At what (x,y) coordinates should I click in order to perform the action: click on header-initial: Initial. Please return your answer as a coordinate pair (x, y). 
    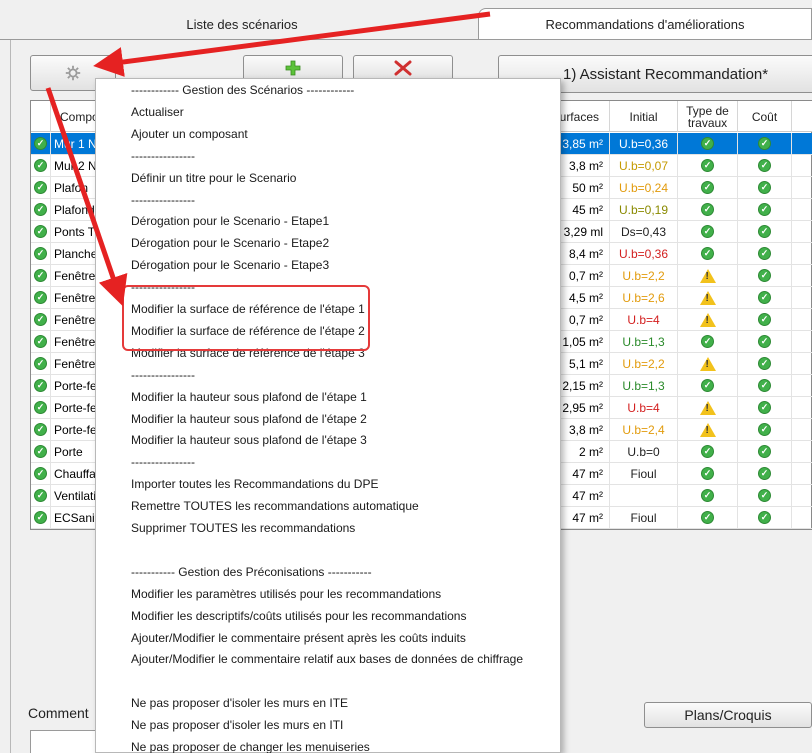
    Looking at the image, I should click on (644, 116).